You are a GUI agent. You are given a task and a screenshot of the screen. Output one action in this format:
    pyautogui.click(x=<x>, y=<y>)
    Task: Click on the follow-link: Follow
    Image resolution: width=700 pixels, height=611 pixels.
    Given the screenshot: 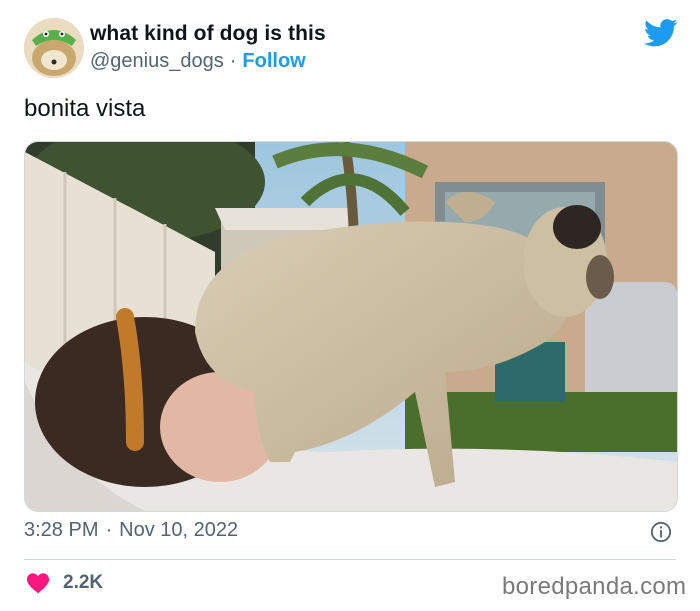 What is the action you would take?
    pyautogui.click(x=273, y=61)
    